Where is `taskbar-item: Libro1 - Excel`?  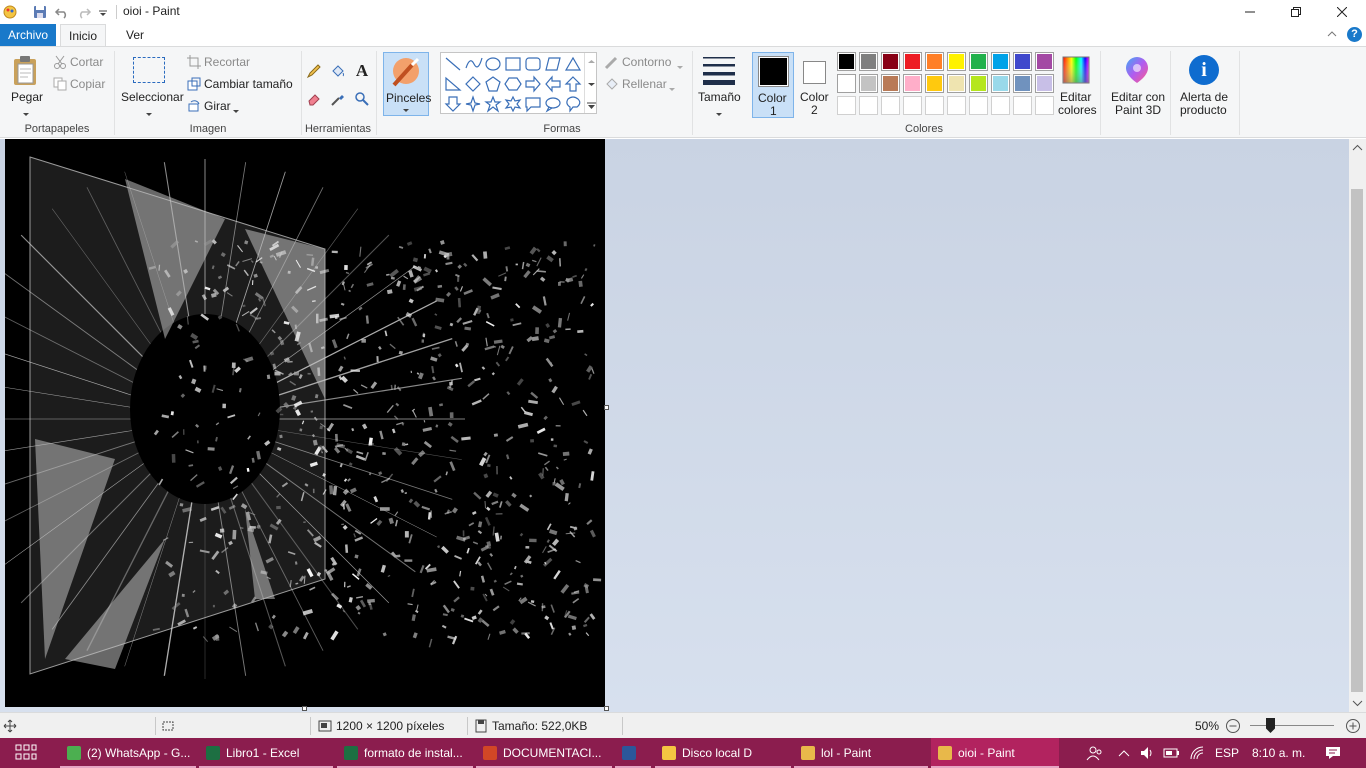
taskbar-item: Libro1 - Excel is located at coordinates (266, 753).